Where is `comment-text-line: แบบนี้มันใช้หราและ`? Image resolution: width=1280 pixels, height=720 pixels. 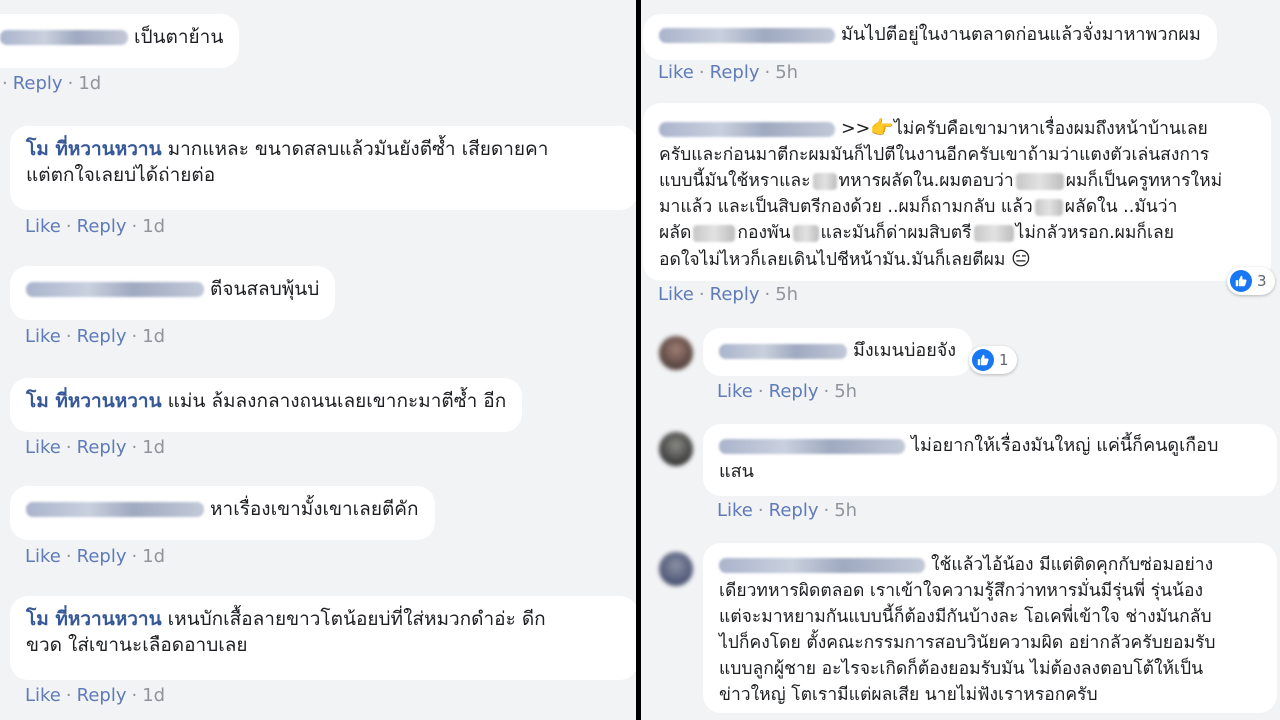
comment-text-line: แบบนี้มันใช้หราและ is located at coordinates (735, 181).